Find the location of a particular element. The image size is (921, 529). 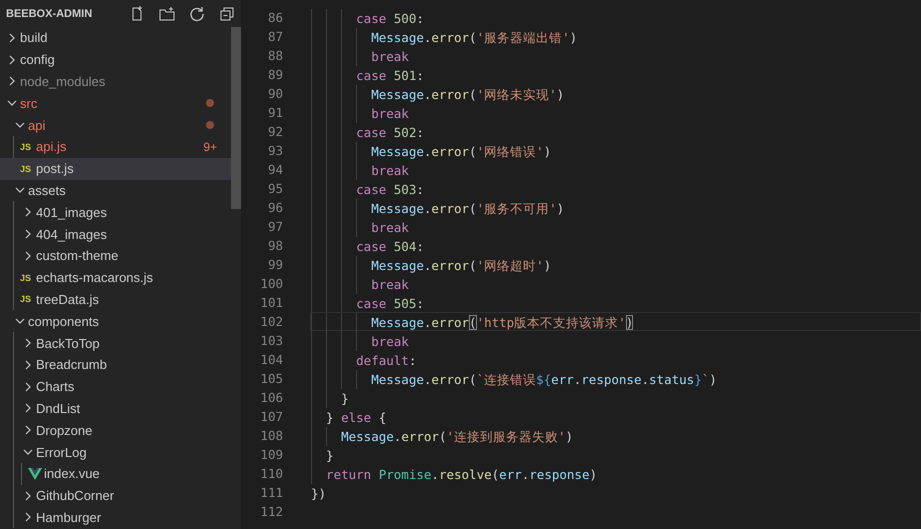

code-line: case 500: is located at coordinates (390, 18).